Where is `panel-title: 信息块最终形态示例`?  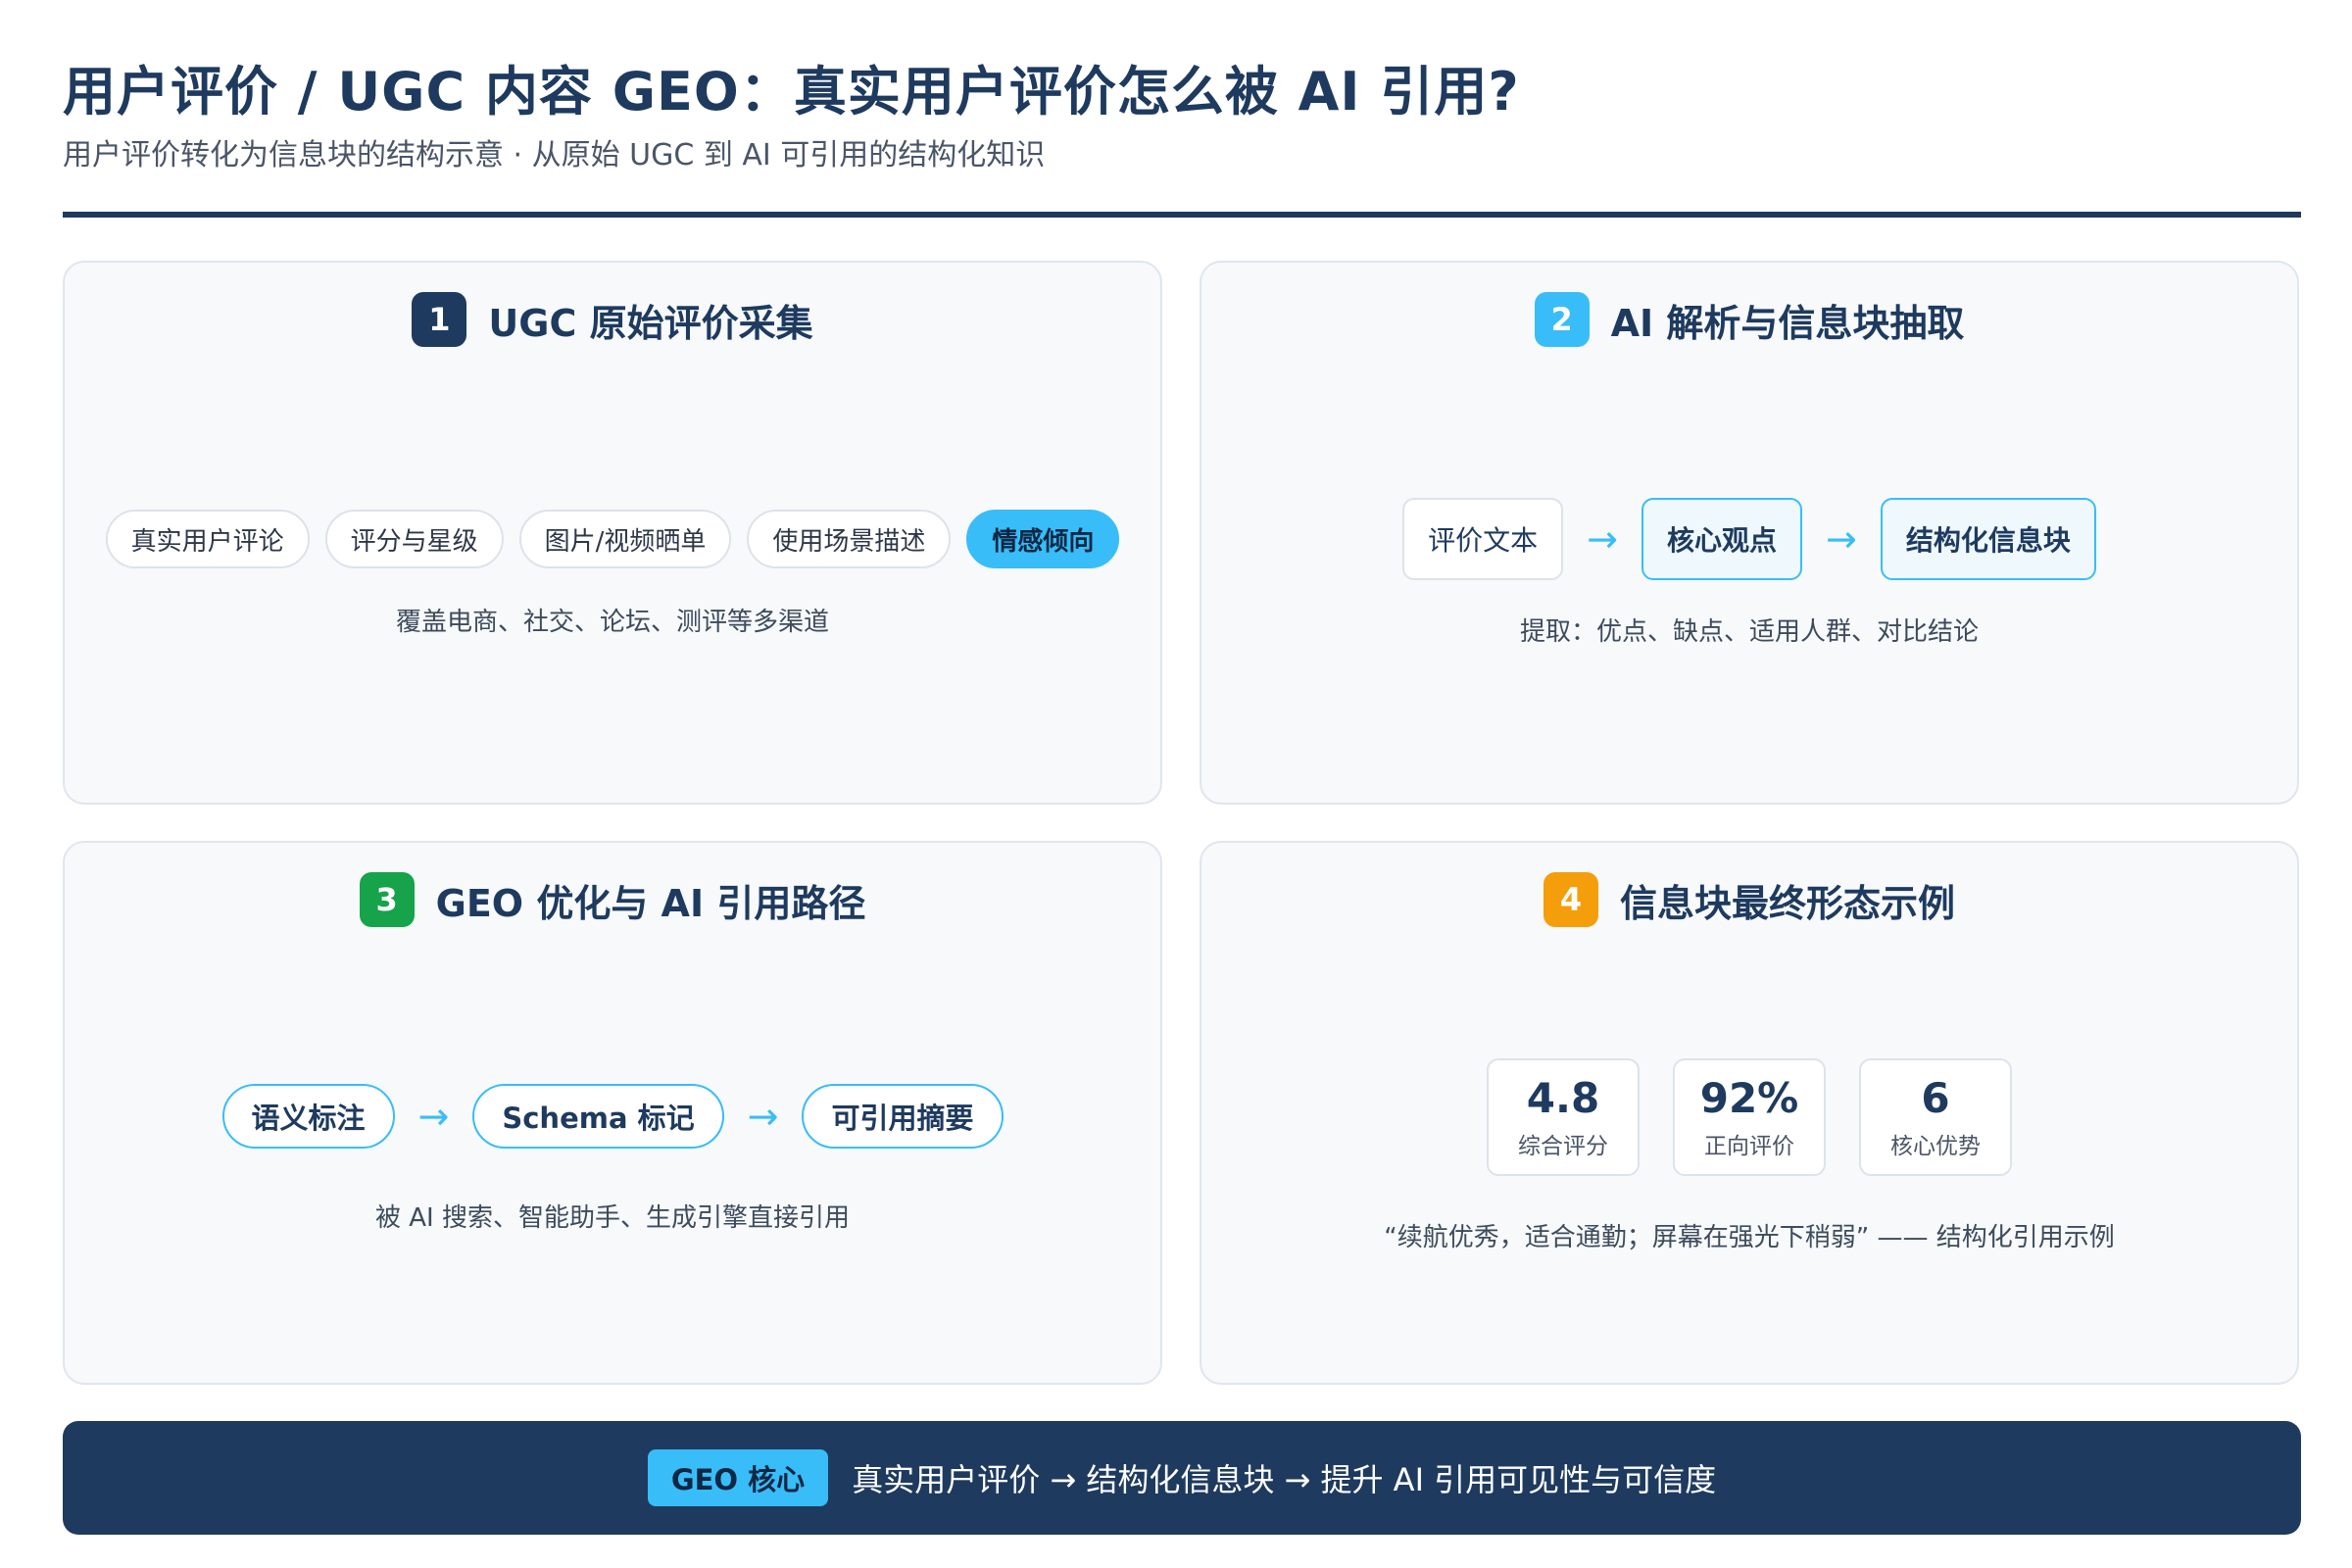 panel-title: 信息块最终形态示例 is located at coordinates (1787, 903).